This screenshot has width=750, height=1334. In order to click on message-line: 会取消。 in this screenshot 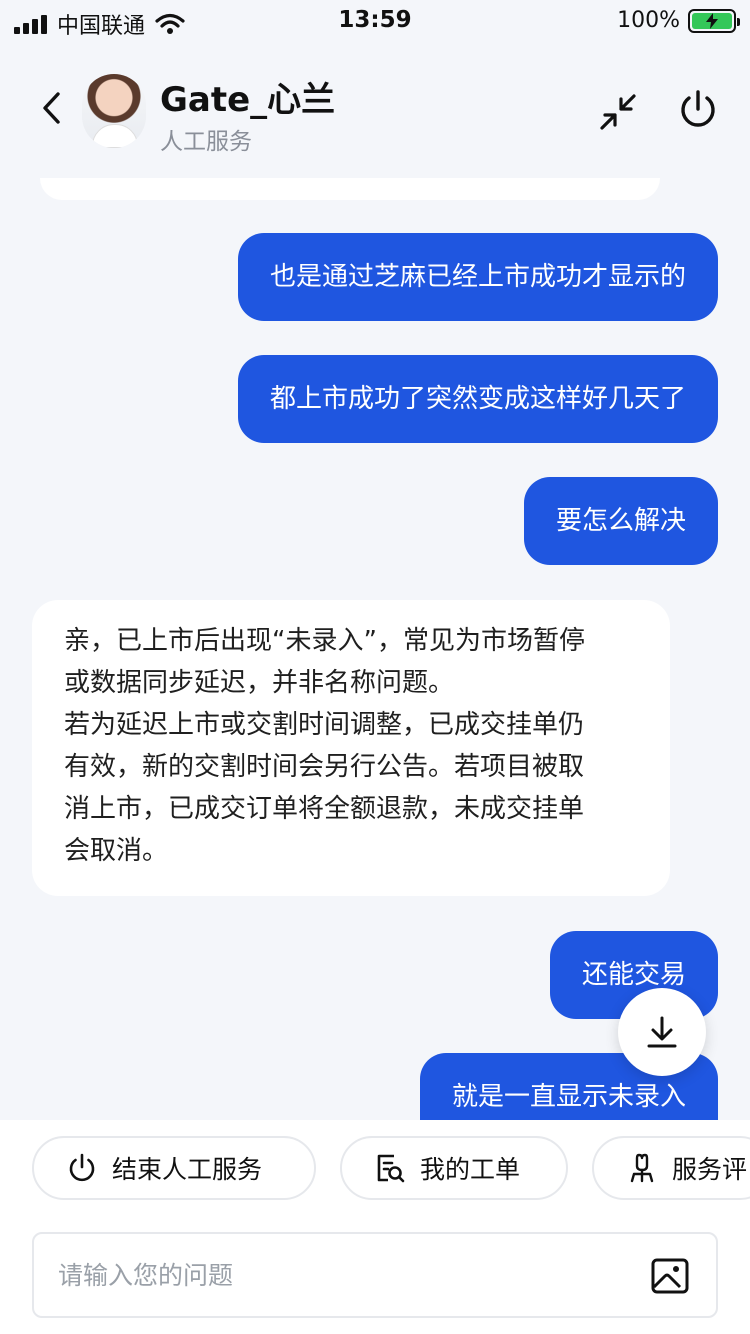, I will do `click(116, 851)`.